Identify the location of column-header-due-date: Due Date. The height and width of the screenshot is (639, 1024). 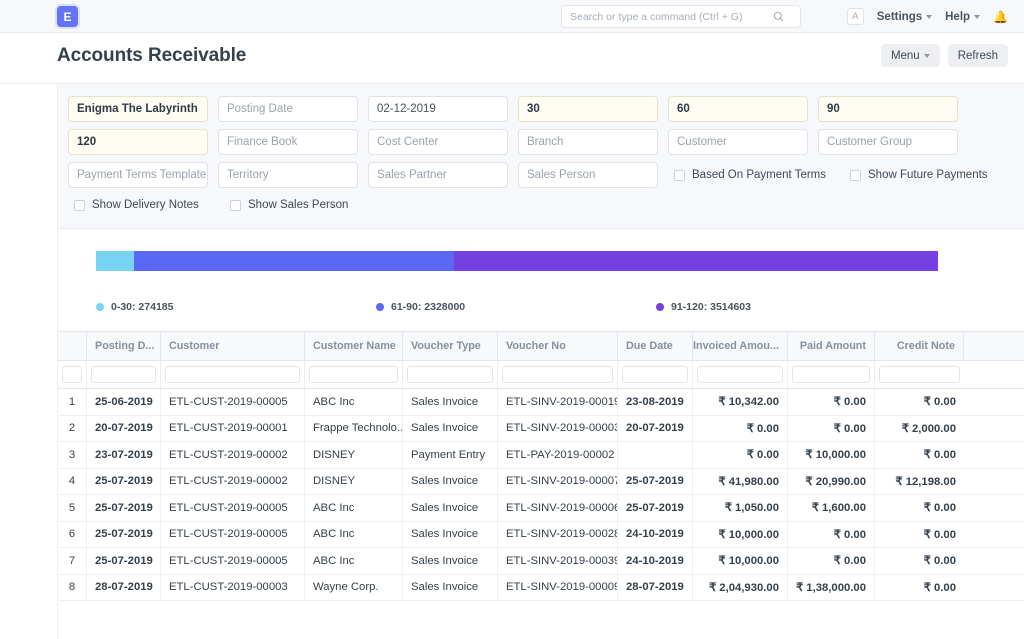
(655, 346).